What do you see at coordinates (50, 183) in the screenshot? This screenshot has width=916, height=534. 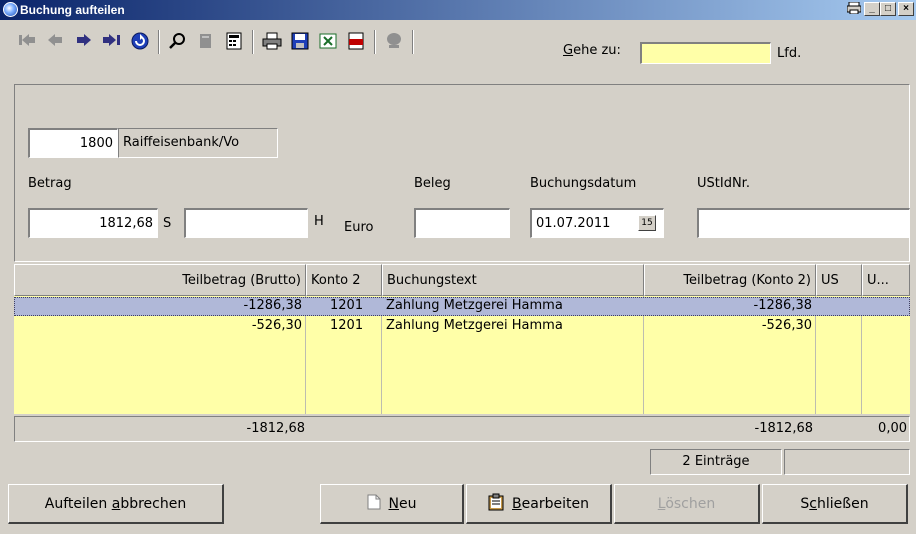 I see `betrag-label: Betrag` at bounding box center [50, 183].